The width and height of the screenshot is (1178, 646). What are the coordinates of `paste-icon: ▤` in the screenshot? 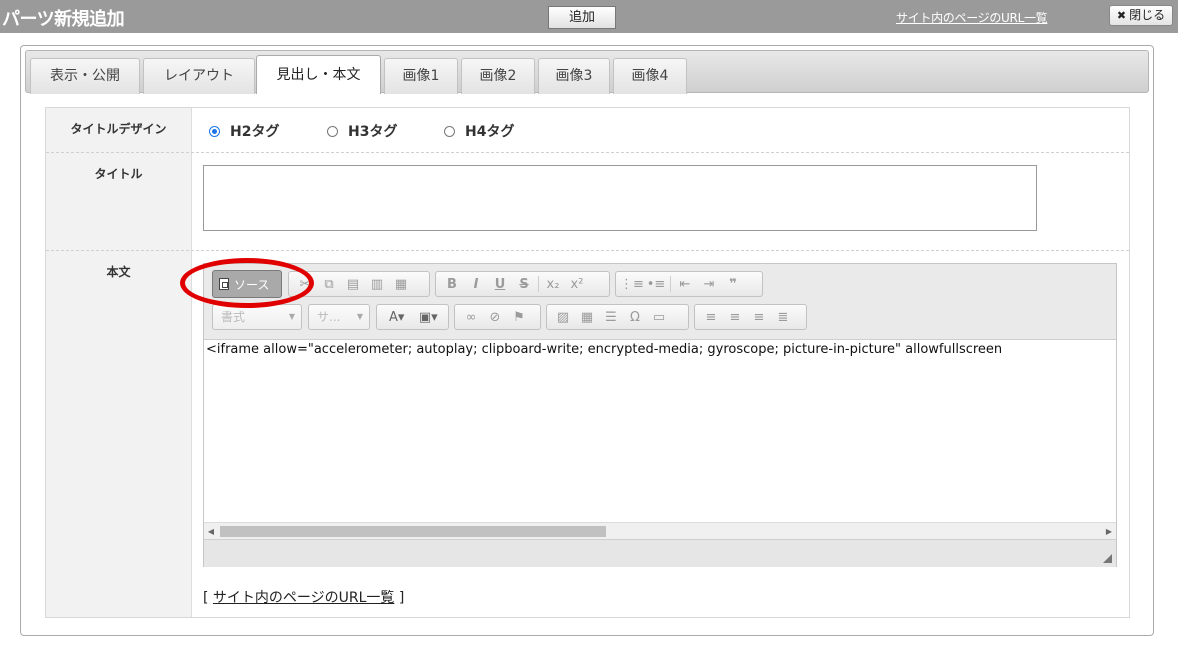 It's located at (353, 284).